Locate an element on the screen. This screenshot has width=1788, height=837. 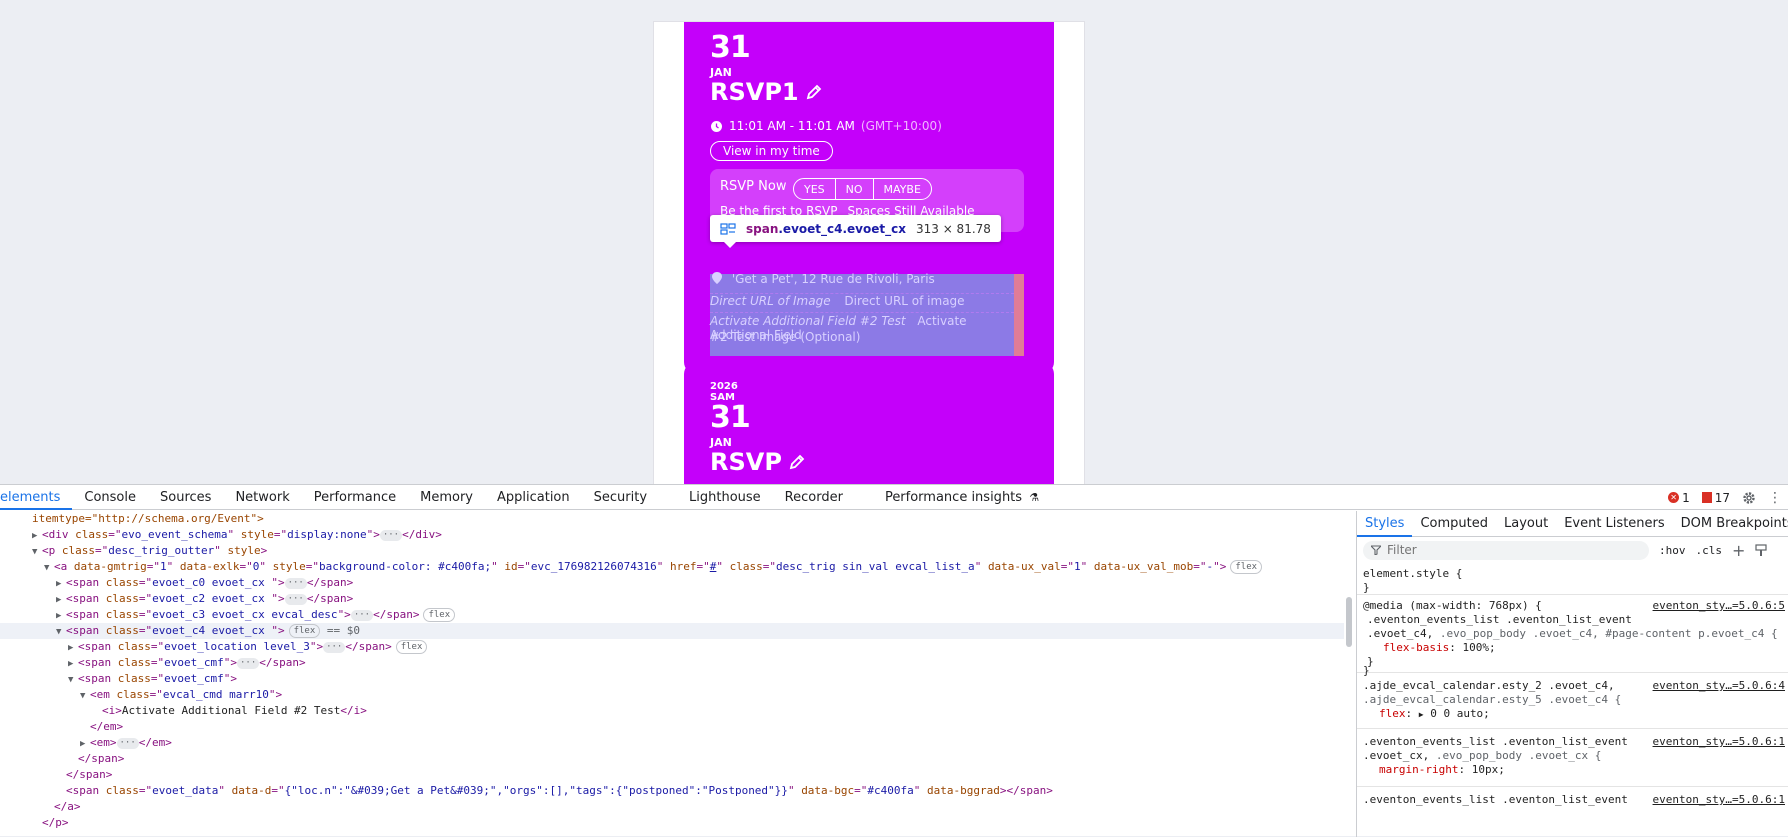
event-card-rsvp: 2026 SAM 31 JAN RSVP is located at coordinates (869, 423).